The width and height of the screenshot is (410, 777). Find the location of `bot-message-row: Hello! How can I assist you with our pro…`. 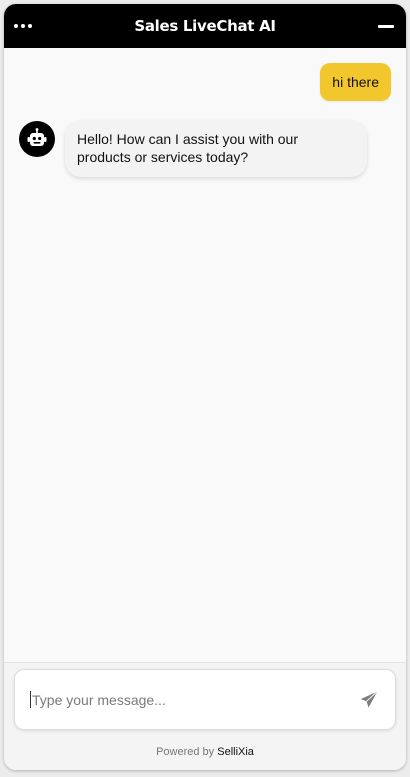

bot-message-row: Hello! How can I assist you with our pro… is located at coordinates (193, 148).